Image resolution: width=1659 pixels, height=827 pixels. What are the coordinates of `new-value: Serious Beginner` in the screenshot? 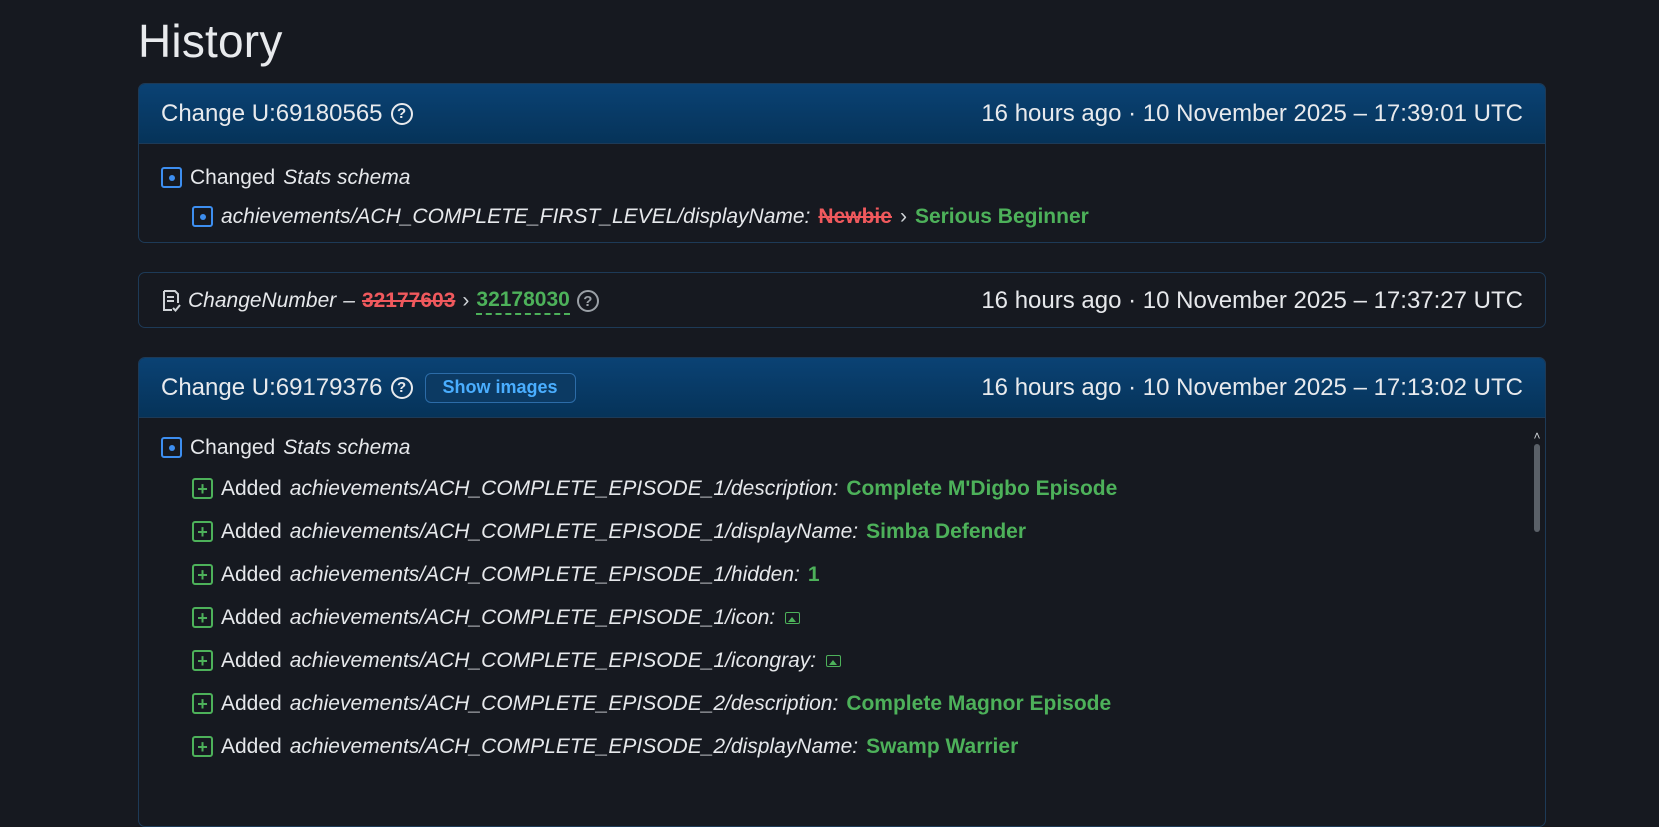 It's located at (1001, 216).